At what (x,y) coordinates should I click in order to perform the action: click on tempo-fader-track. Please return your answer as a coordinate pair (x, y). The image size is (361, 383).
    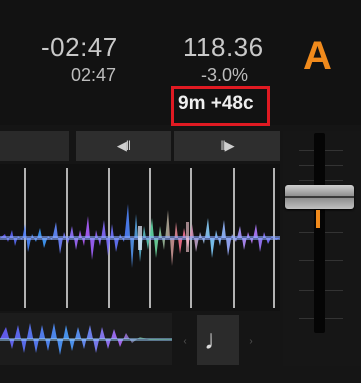
    Looking at the image, I should click on (319, 233).